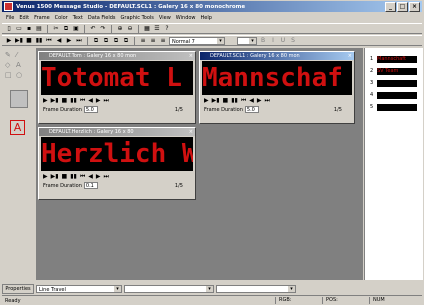 The height and width of the screenshot is (305, 424). I want to click on text-tool-icon: A, so click(18, 65).